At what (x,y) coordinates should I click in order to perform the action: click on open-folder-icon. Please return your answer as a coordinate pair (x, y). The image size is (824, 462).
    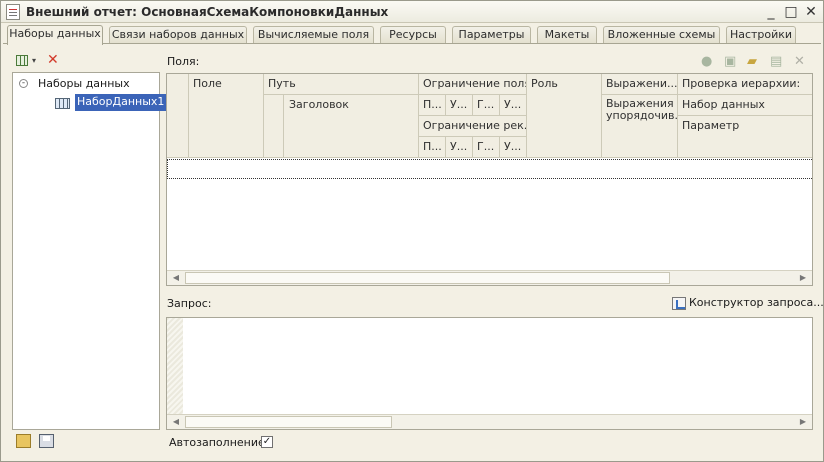
    Looking at the image, I should click on (23, 441).